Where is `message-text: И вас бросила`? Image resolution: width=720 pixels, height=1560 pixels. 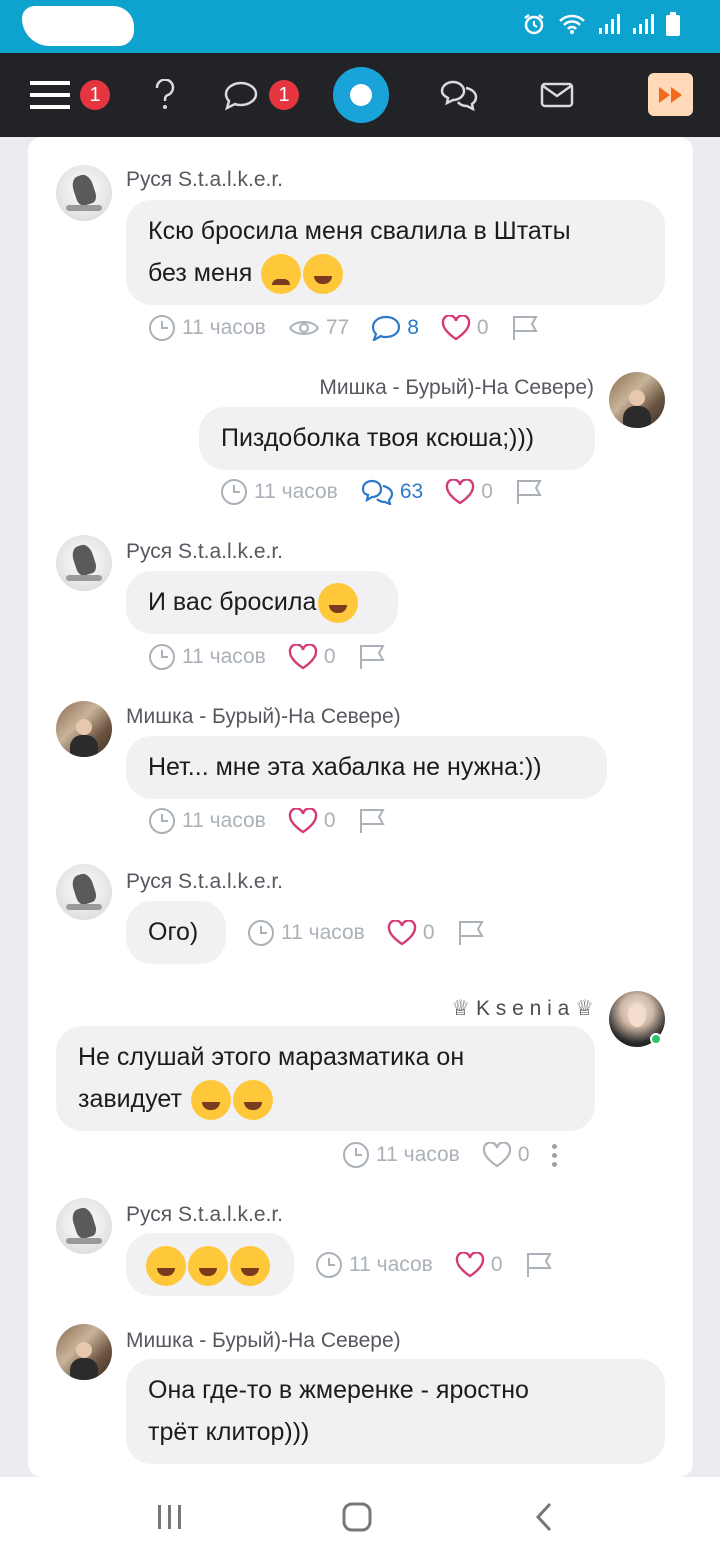 message-text: И вас бросила is located at coordinates (232, 602).